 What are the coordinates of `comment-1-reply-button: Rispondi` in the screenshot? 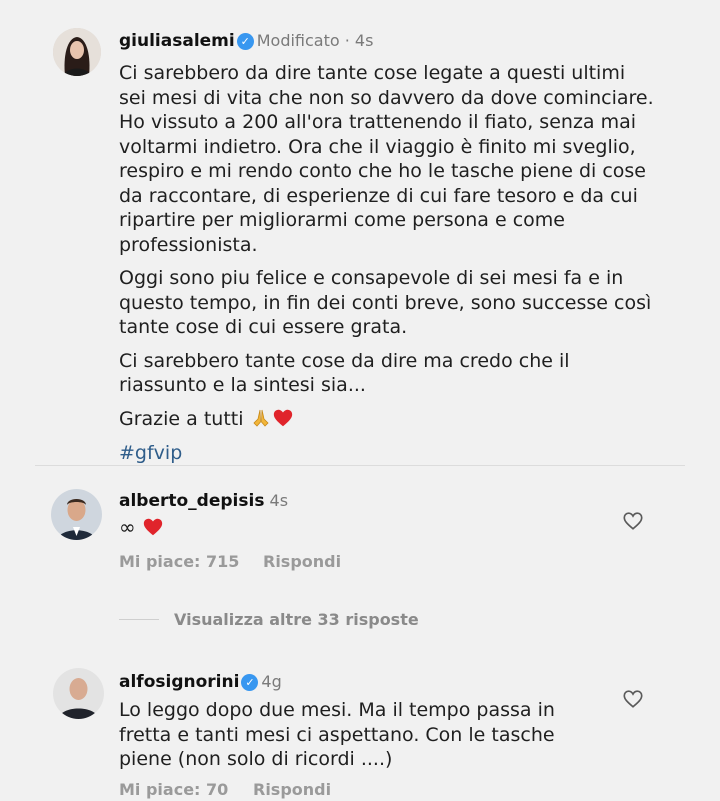 It's located at (302, 561).